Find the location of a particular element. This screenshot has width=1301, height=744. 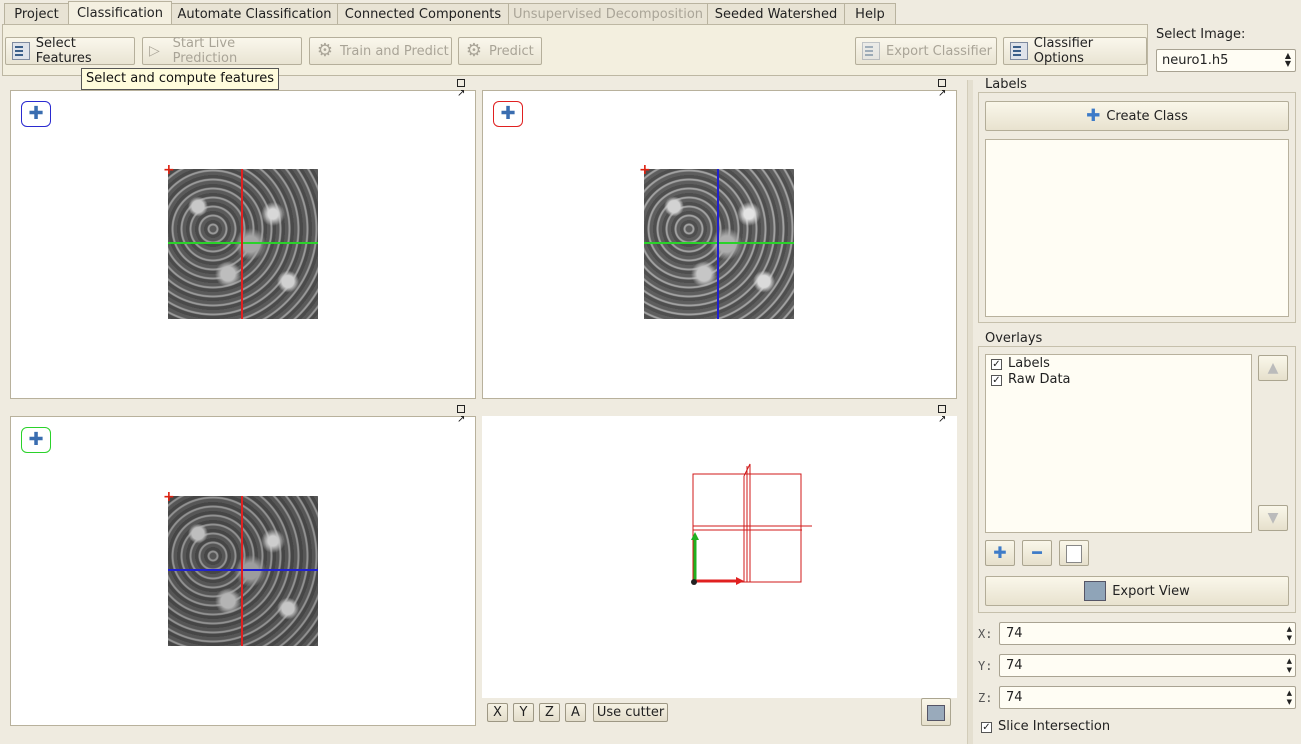

z-coord-spinbox: 74 ▲ ▼ is located at coordinates (1147, 697).